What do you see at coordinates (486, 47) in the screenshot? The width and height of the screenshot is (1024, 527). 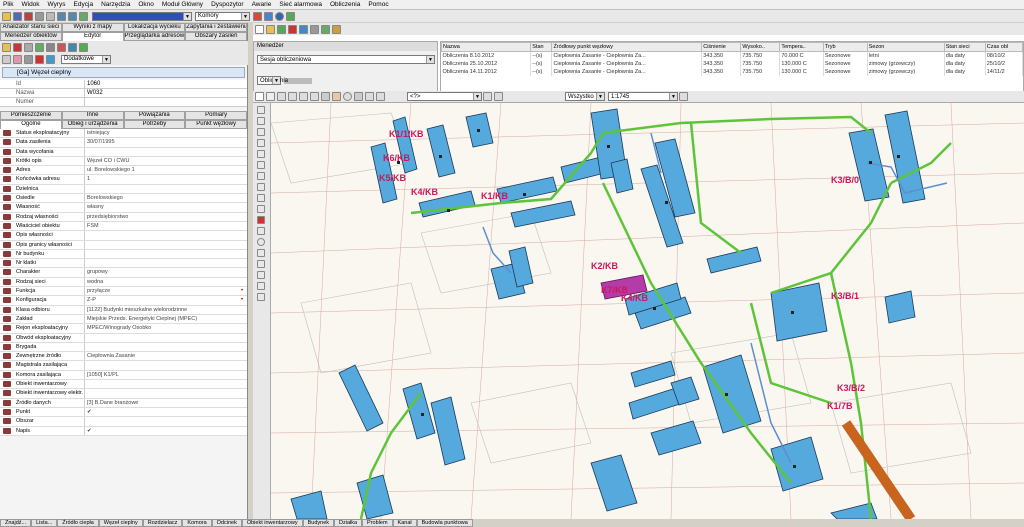 I see `column-header: Nazwa` at bounding box center [486, 47].